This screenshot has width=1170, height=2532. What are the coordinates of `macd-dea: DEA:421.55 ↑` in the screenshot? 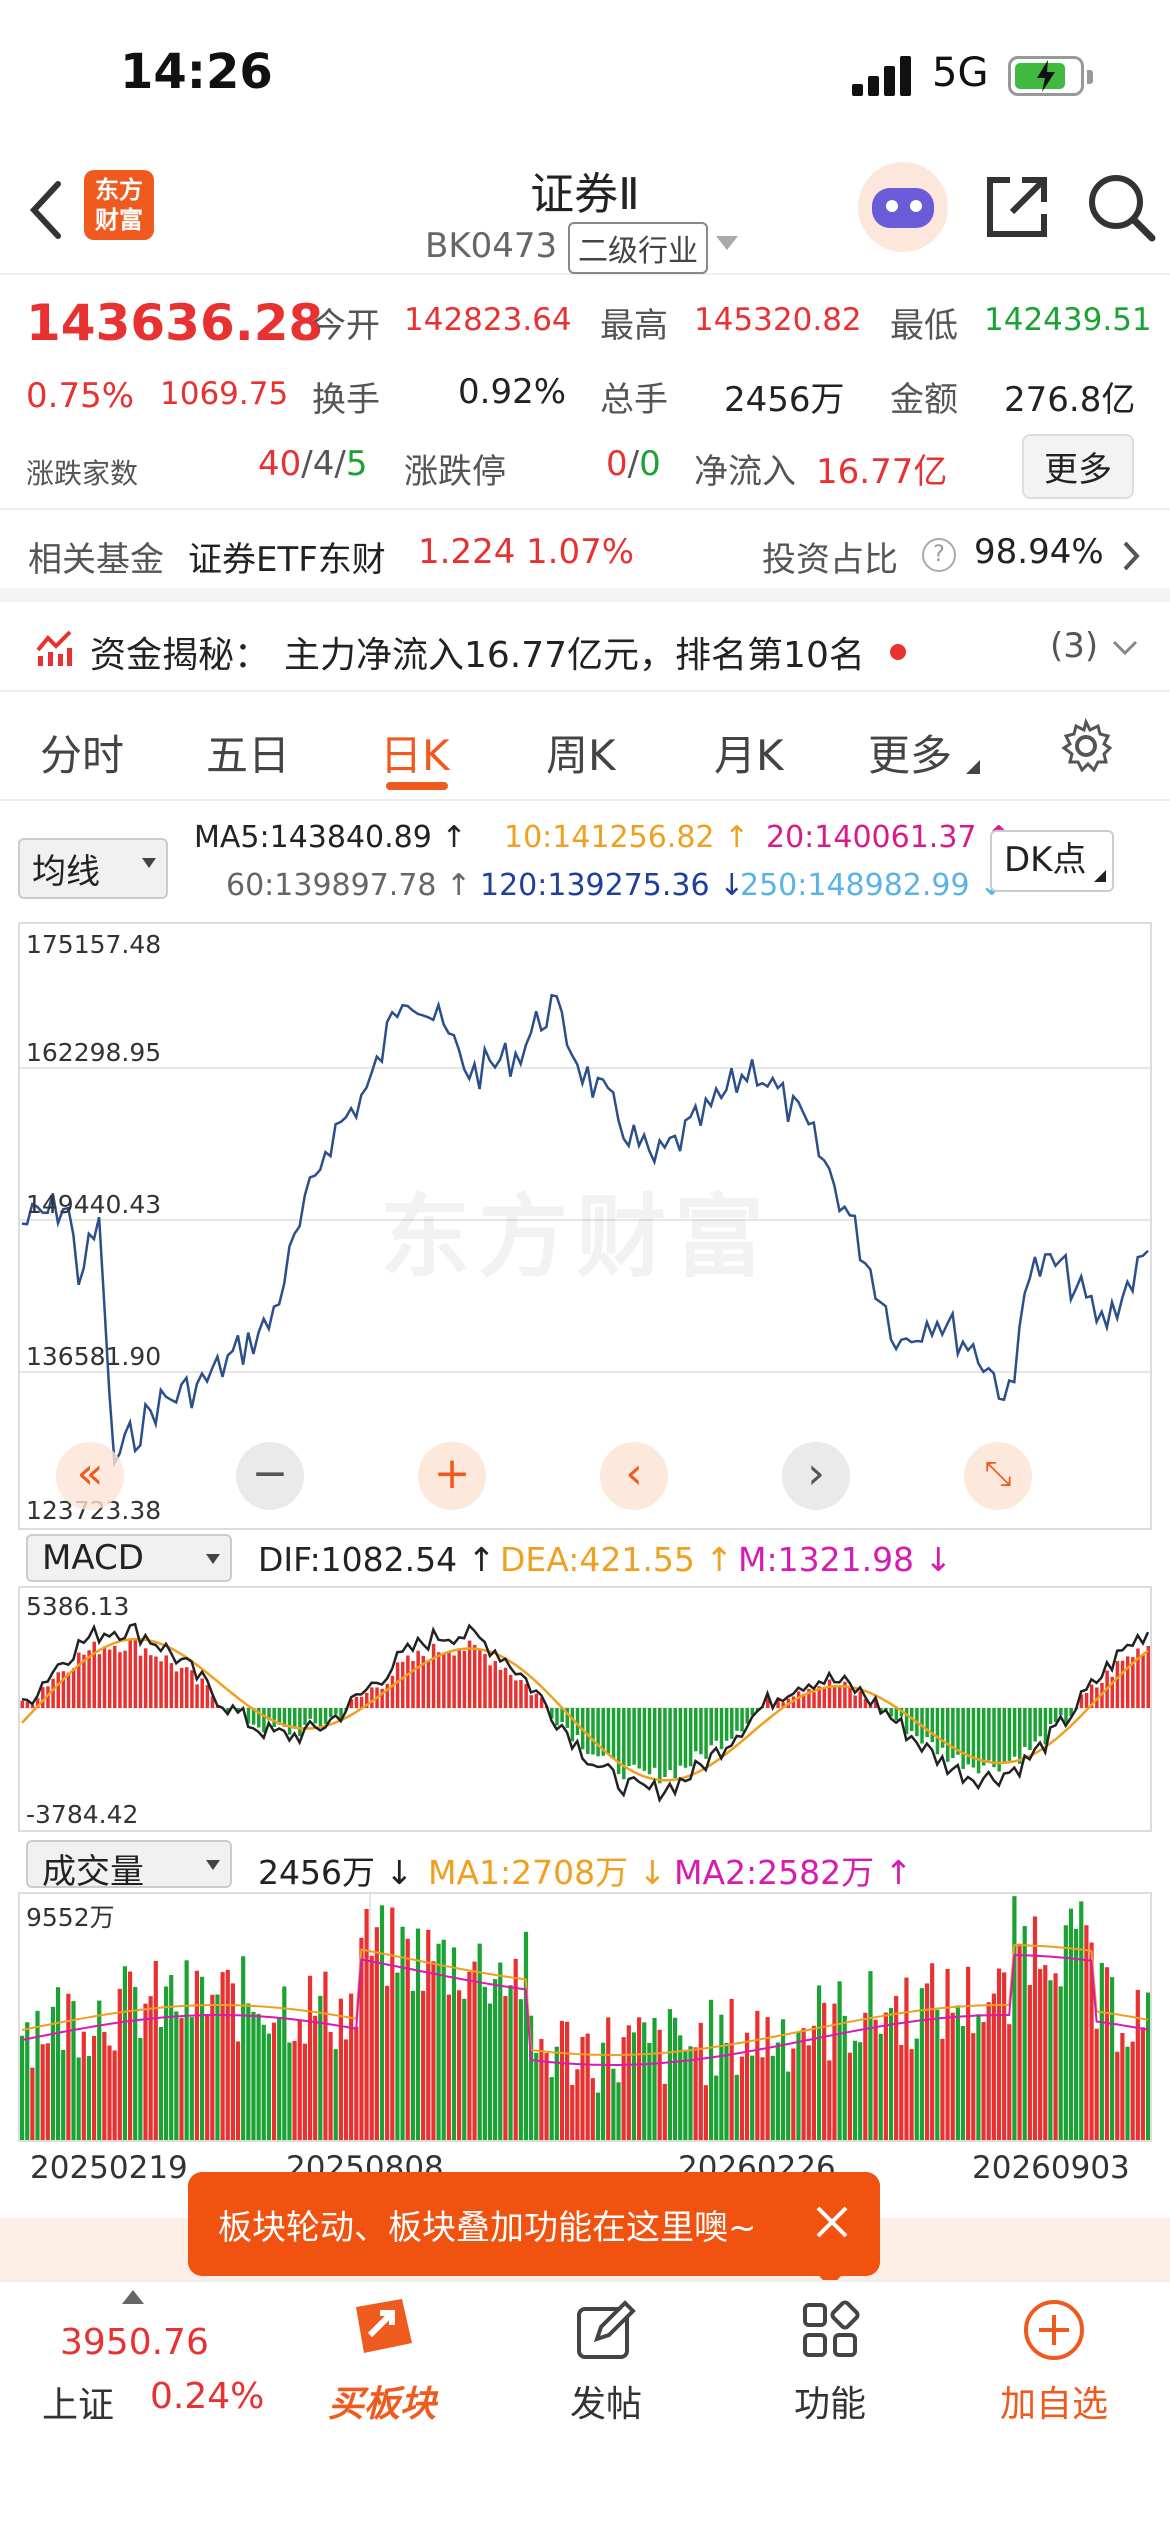 It's located at (616, 1559).